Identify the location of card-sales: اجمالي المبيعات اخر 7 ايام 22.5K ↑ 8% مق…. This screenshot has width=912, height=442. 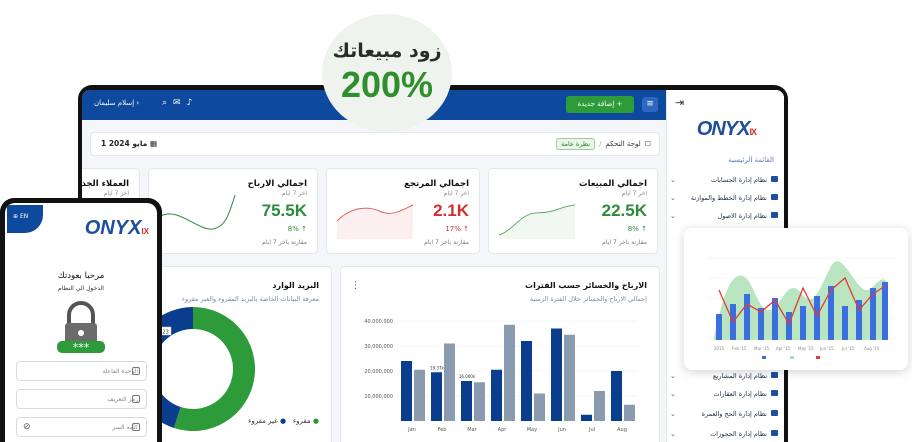
(573, 211).